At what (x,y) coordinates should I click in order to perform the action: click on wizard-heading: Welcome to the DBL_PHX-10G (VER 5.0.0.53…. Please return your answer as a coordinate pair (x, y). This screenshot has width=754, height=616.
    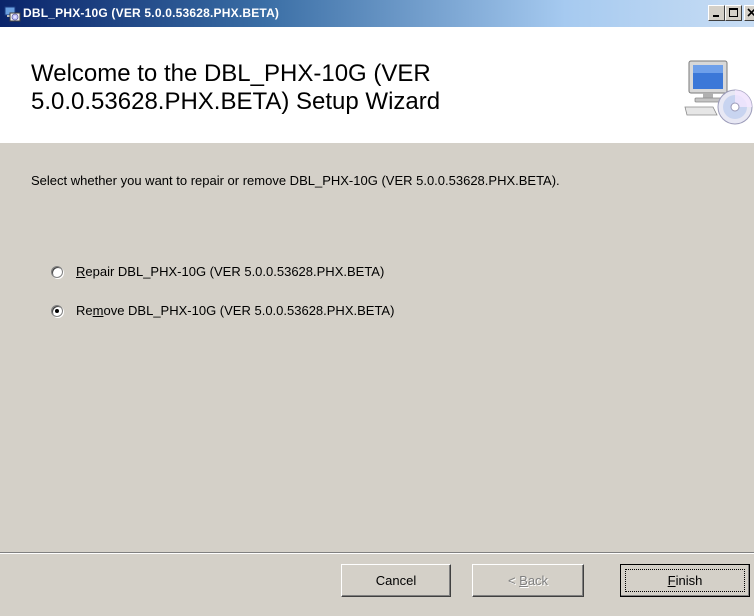
    Looking at the image, I should click on (236, 87).